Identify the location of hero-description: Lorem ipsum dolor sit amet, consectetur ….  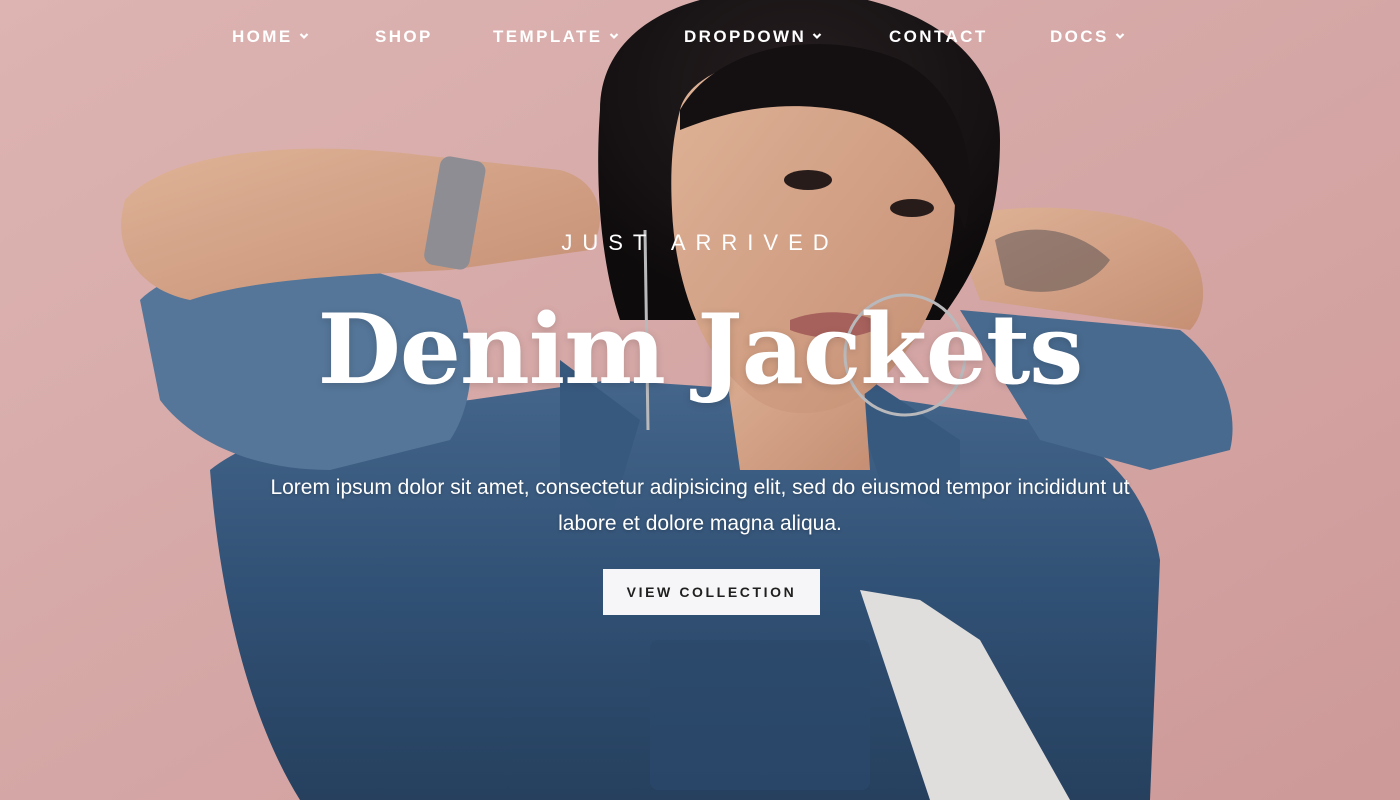
(700, 505).